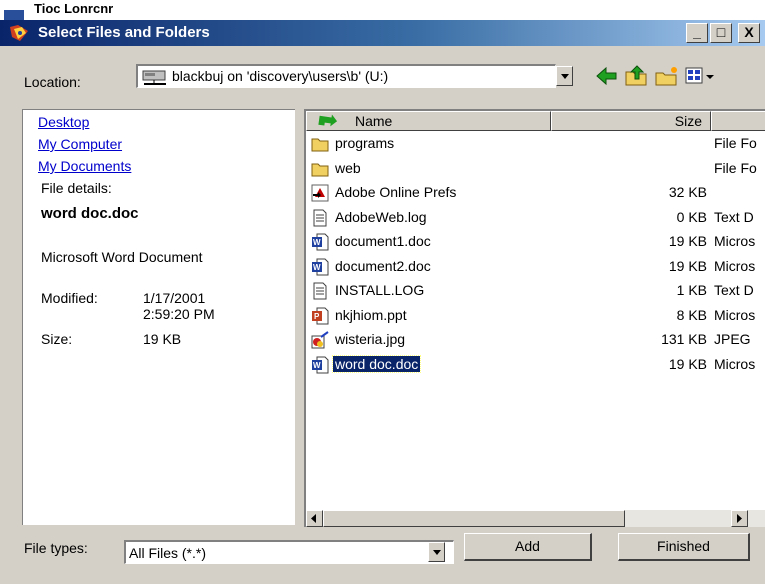  I want to click on title-bar: Select Files and Folders _ □ X, so click(382, 33).